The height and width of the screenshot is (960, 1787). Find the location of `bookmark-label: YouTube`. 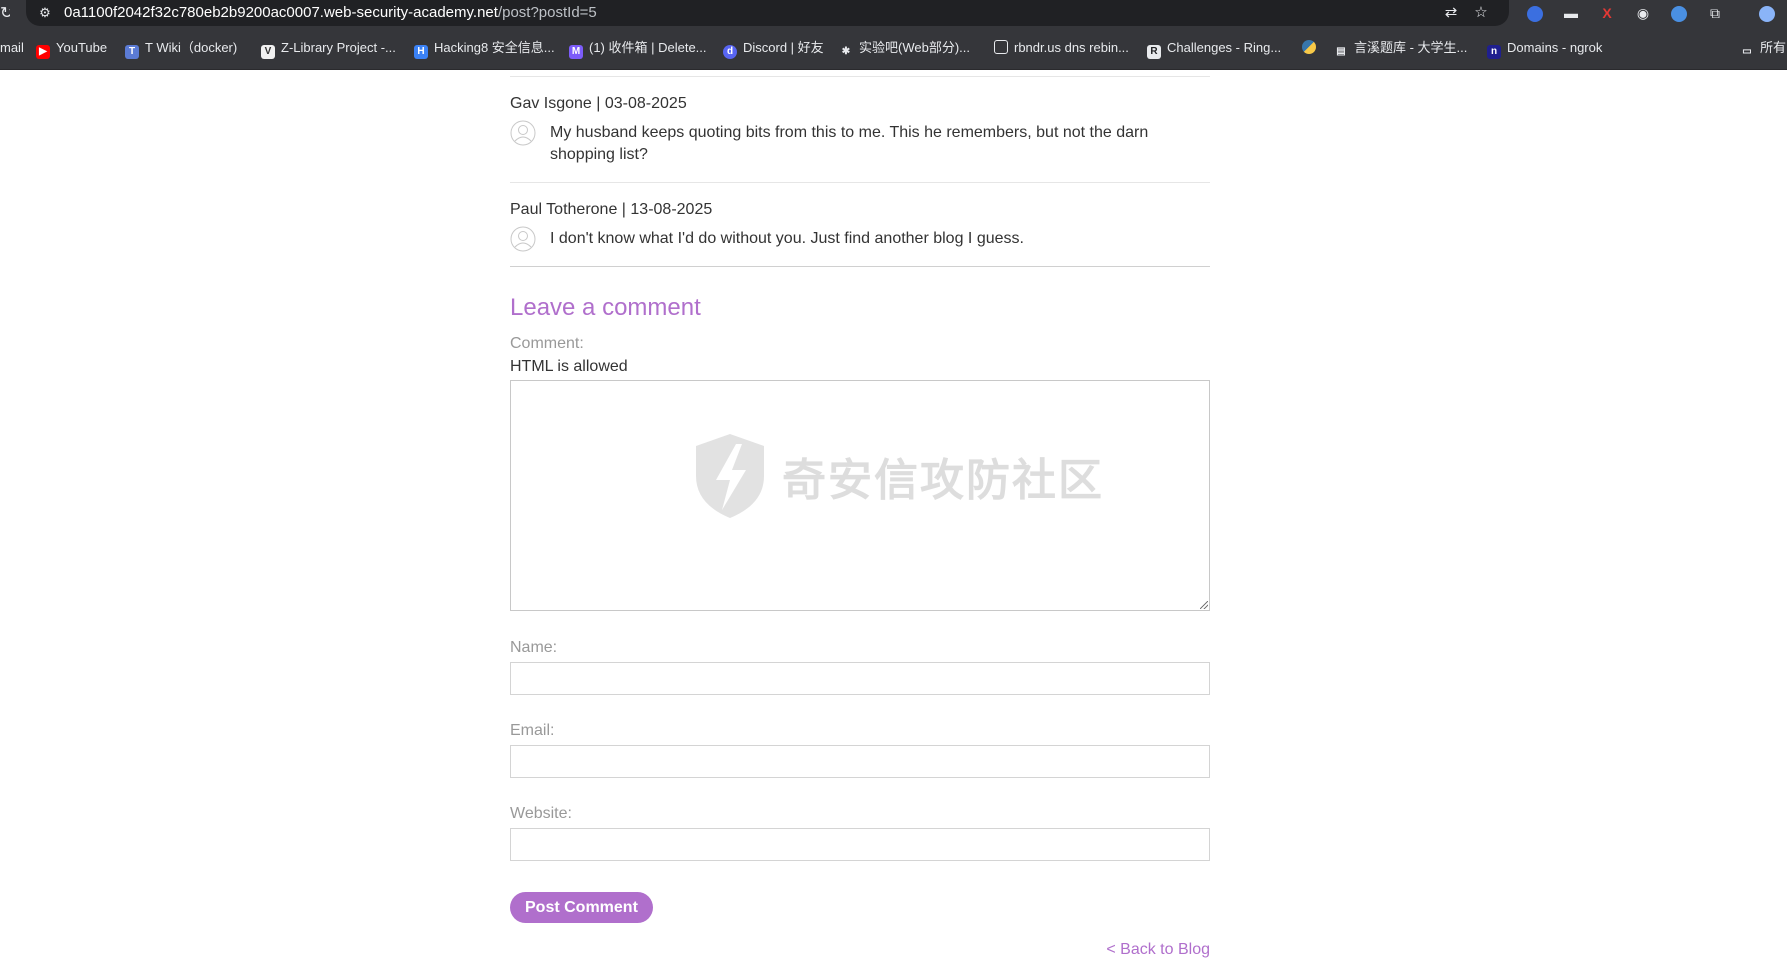

bookmark-label: YouTube is located at coordinates (82, 47).